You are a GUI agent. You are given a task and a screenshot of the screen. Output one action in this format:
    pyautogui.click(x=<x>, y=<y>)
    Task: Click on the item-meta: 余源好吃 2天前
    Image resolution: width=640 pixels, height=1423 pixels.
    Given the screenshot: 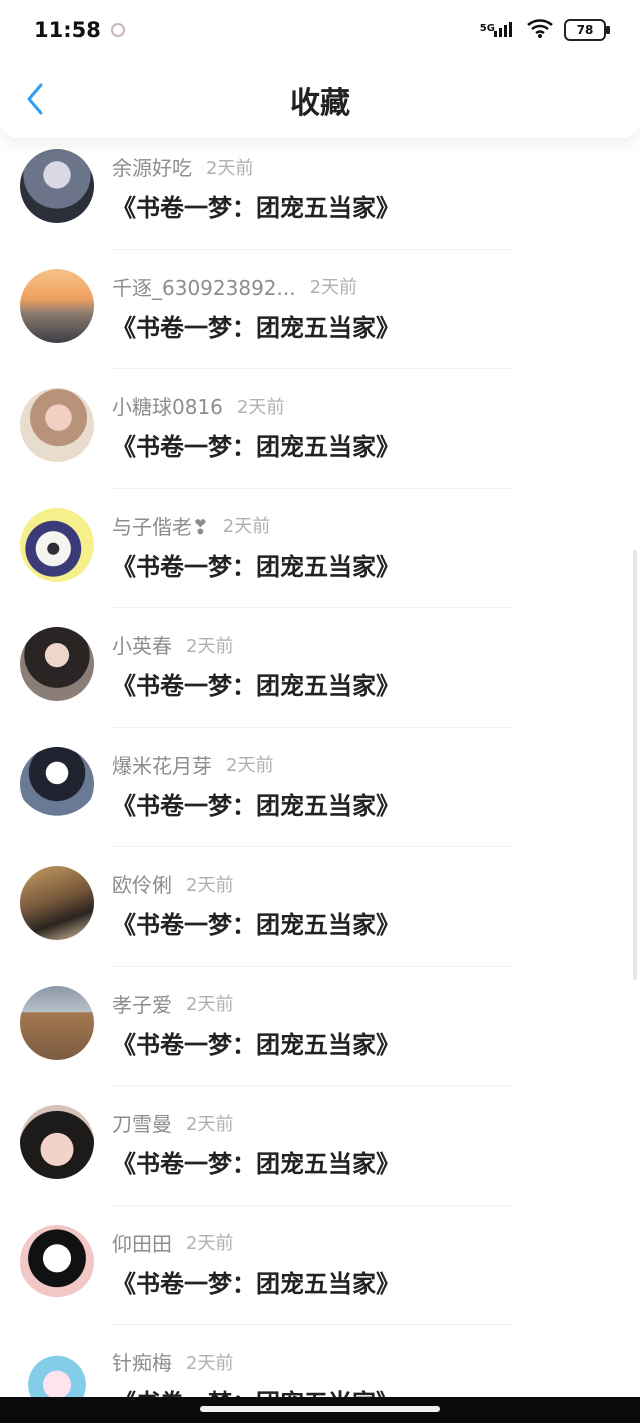 What is the action you would take?
    pyautogui.click(x=182, y=166)
    